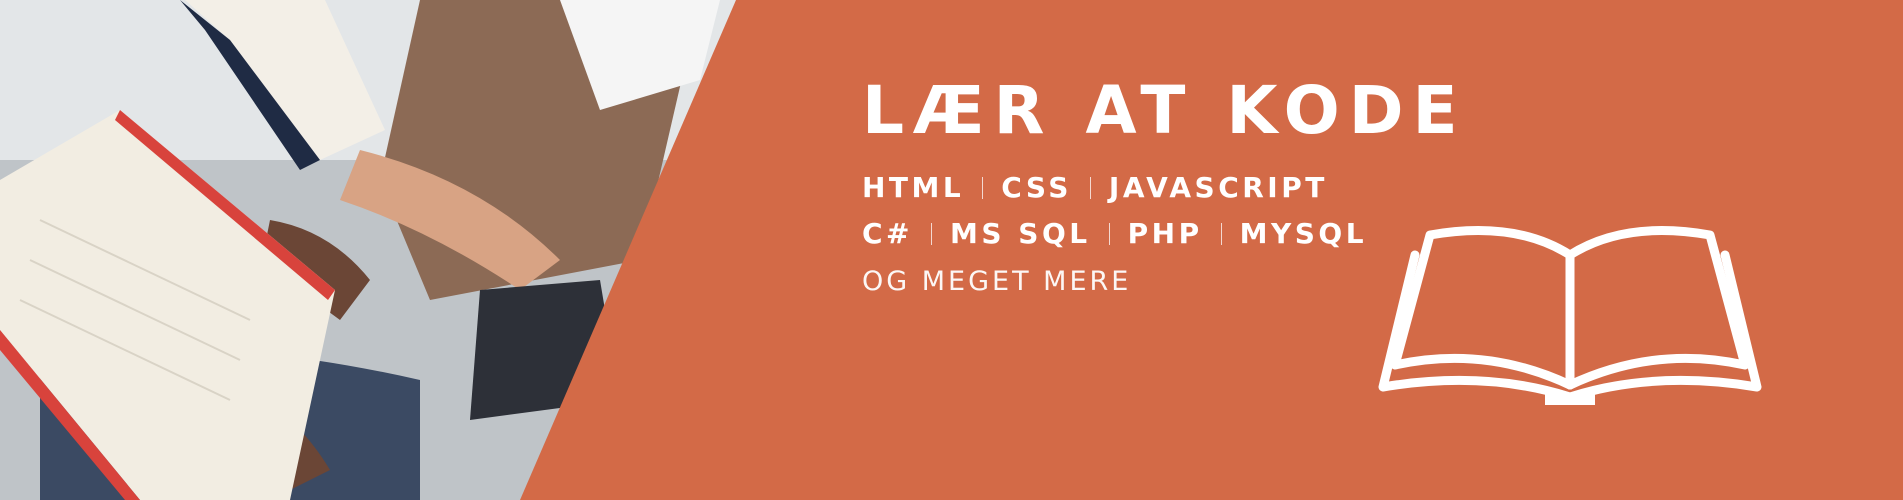 The width and height of the screenshot is (1903, 500). What do you see at coordinates (1036, 187) in the screenshot?
I see `tech-item: CSS` at bounding box center [1036, 187].